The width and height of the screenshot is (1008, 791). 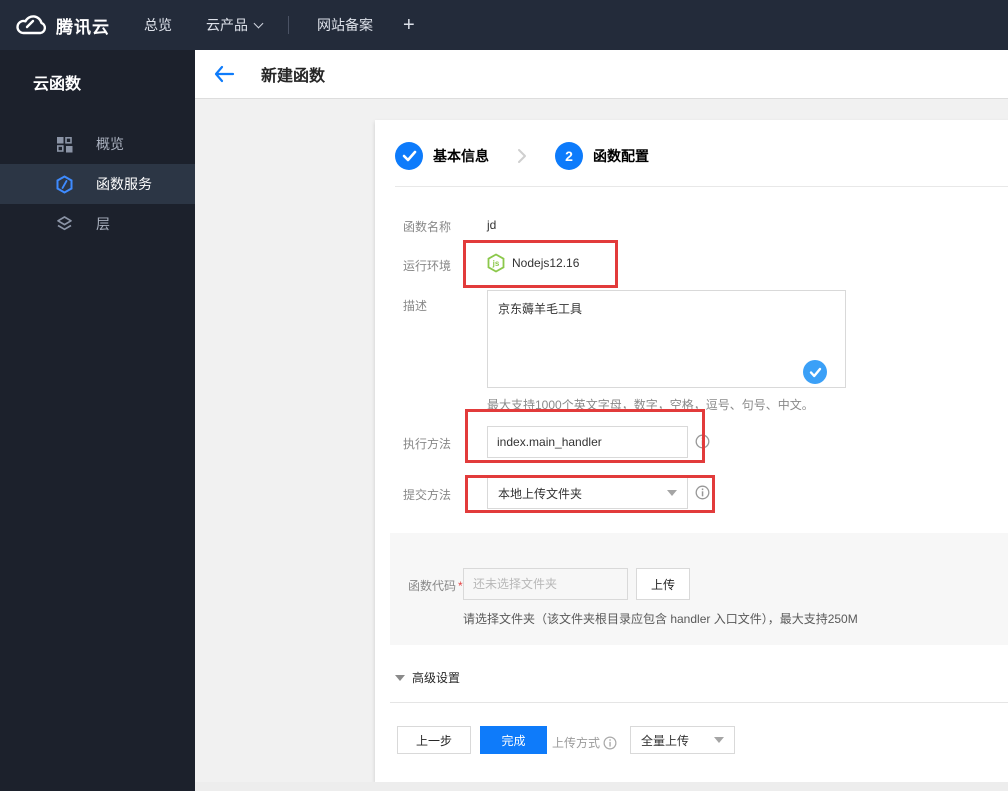 What do you see at coordinates (815, 372) in the screenshot?
I see `valid-check-icon` at bounding box center [815, 372].